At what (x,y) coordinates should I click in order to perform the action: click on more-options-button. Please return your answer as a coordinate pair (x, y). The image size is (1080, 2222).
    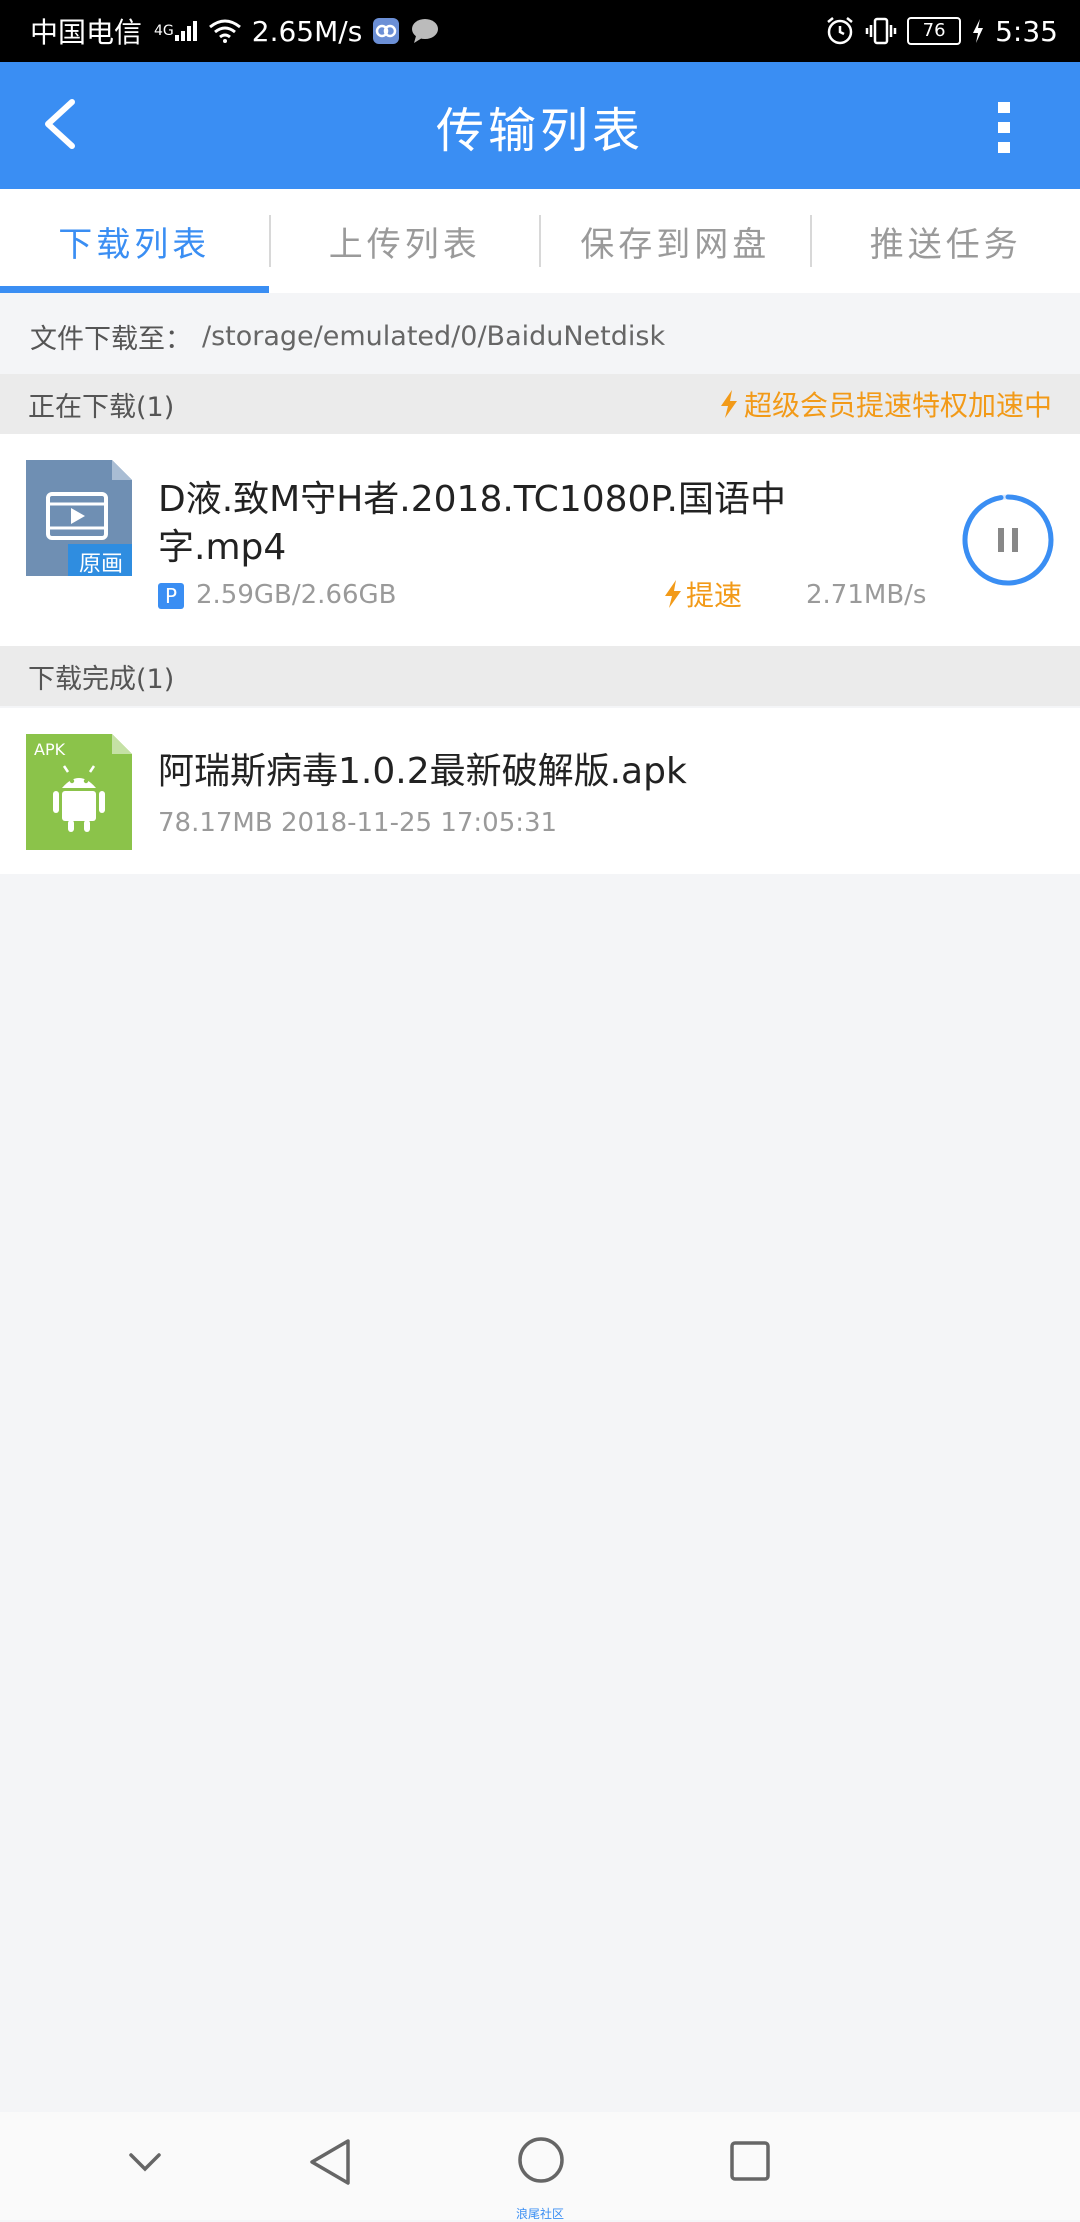
    Looking at the image, I should click on (1005, 128).